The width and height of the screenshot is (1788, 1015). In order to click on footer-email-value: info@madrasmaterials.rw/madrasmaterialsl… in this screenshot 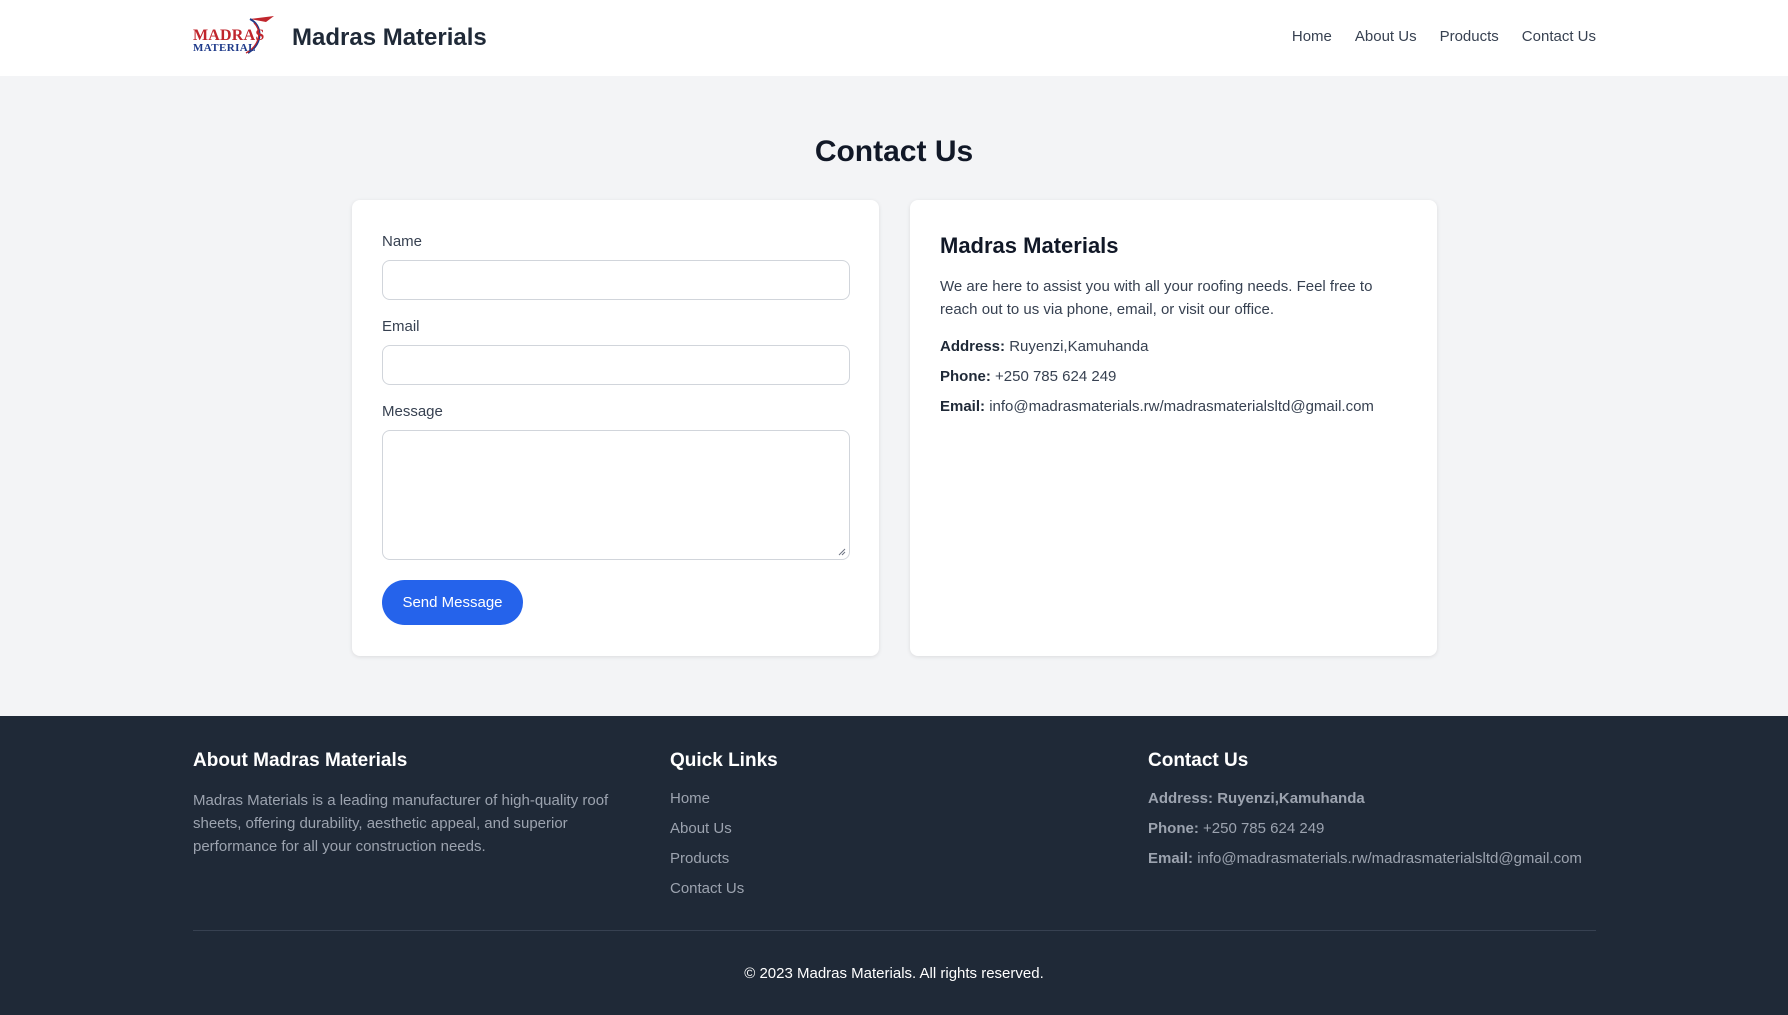, I will do `click(1389, 858)`.